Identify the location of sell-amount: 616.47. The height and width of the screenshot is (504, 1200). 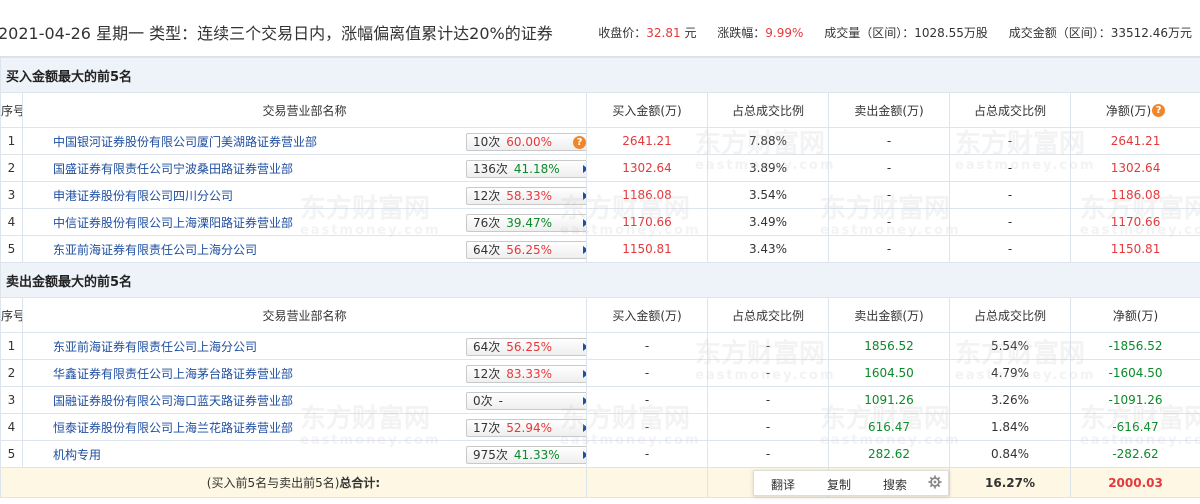
(889, 427).